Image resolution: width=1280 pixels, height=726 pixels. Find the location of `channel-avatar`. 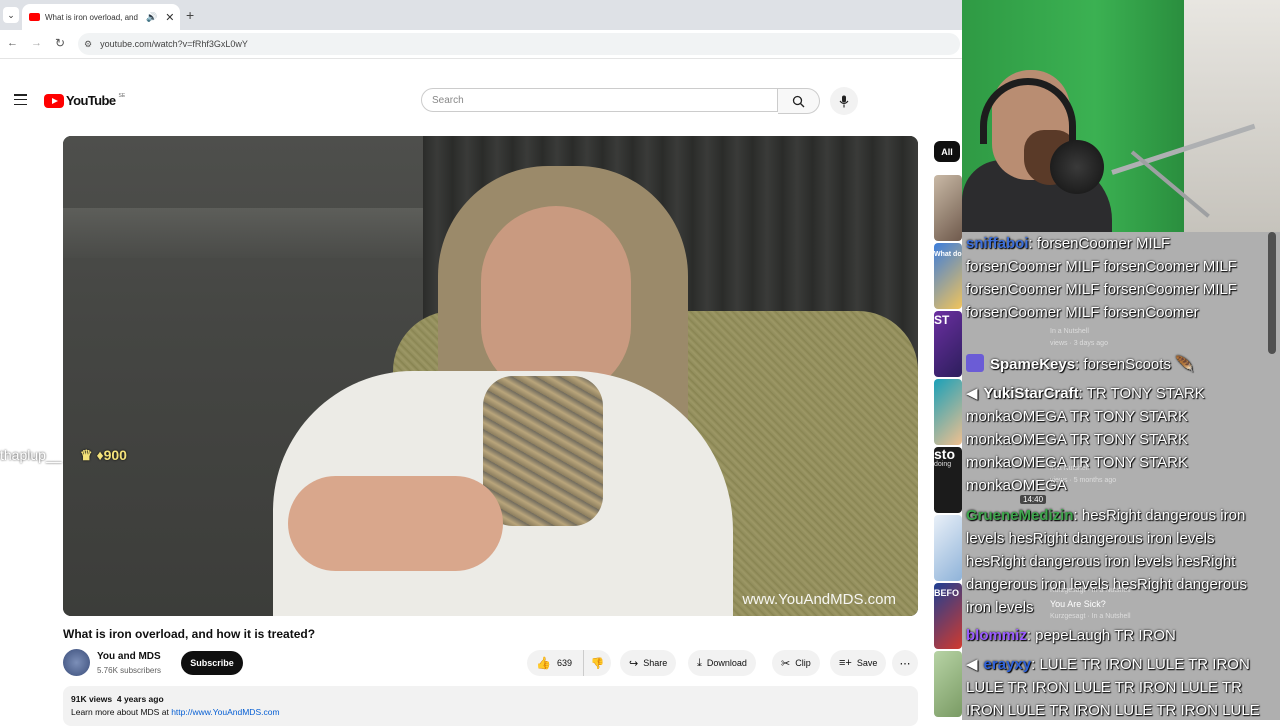

channel-avatar is located at coordinates (76, 662).